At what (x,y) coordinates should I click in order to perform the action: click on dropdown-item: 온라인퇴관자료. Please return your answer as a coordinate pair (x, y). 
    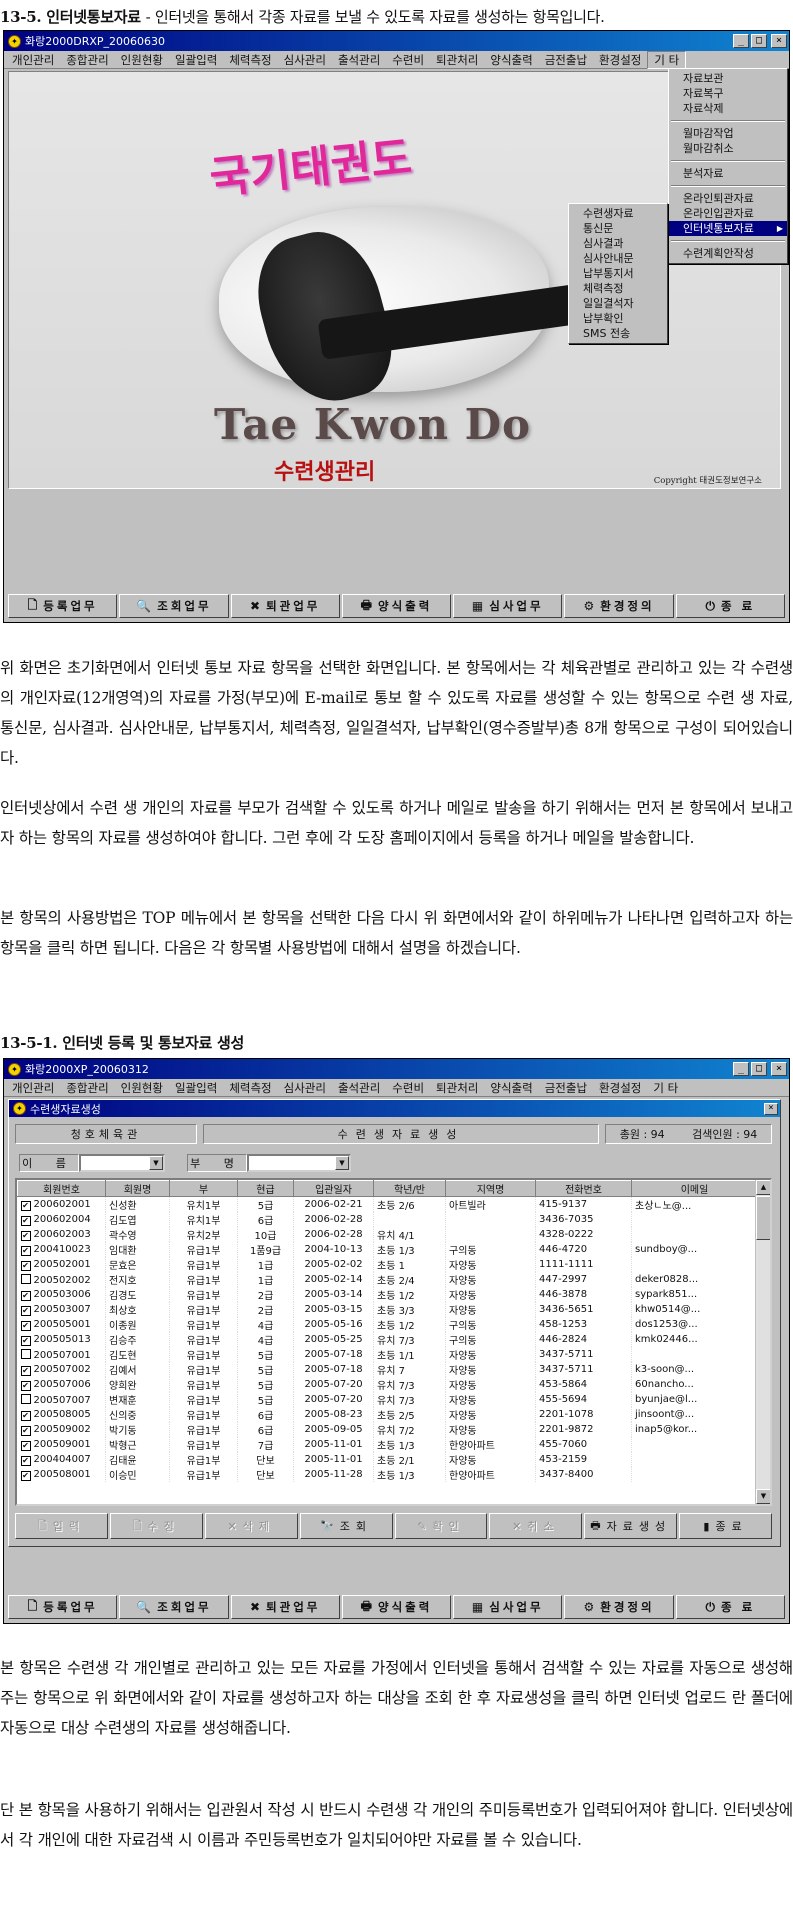
    Looking at the image, I should click on (728, 198).